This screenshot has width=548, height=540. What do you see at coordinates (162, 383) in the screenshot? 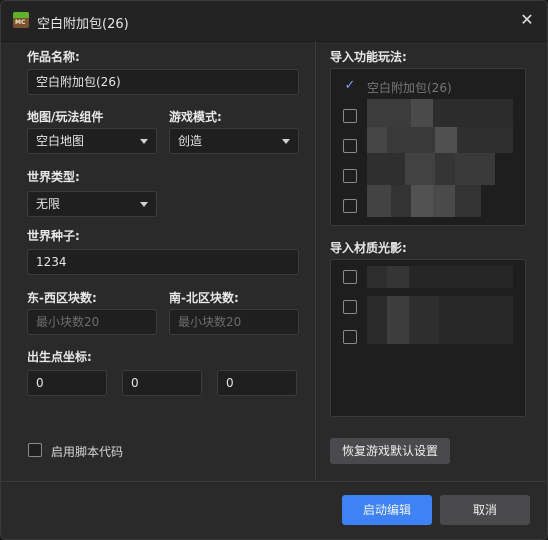
I see `spawn-y-input: 0` at bounding box center [162, 383].